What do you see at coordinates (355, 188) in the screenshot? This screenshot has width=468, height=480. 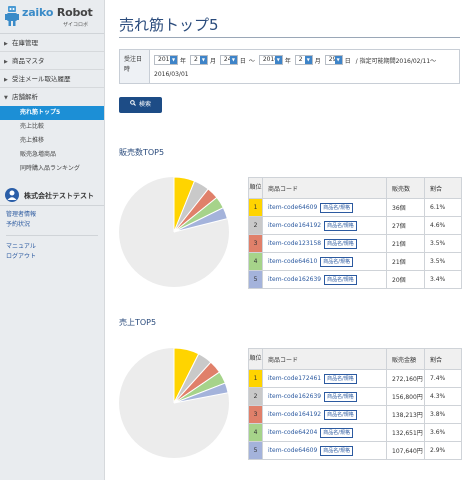 I see `table-header-row: 順位 商品コード 販売数 割合` at bounding box center [355, 188].